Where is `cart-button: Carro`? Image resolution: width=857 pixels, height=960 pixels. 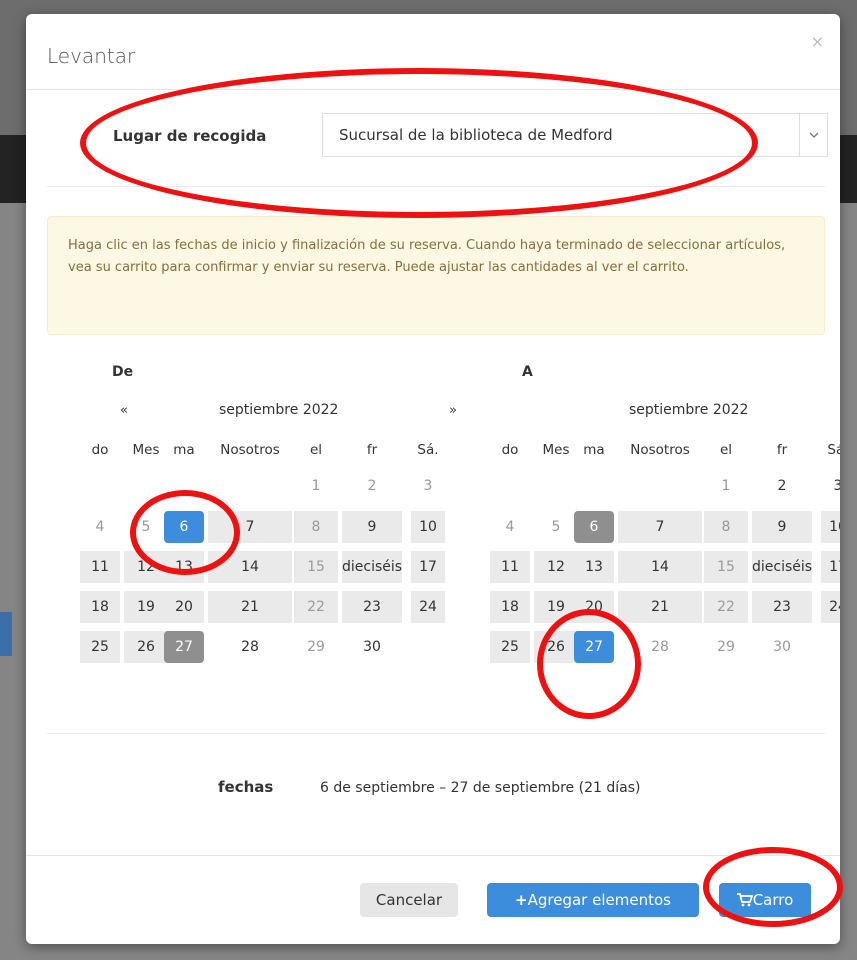
cart-button: Carro is located at coordinates (765, 900).